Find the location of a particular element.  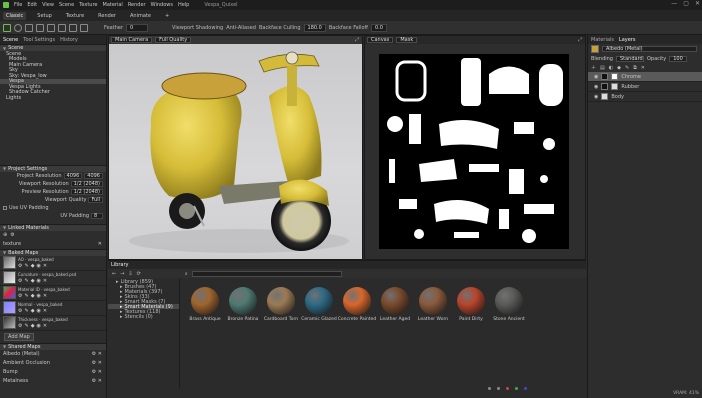

tab-animate: Animate is located at coordinates (140, 16).